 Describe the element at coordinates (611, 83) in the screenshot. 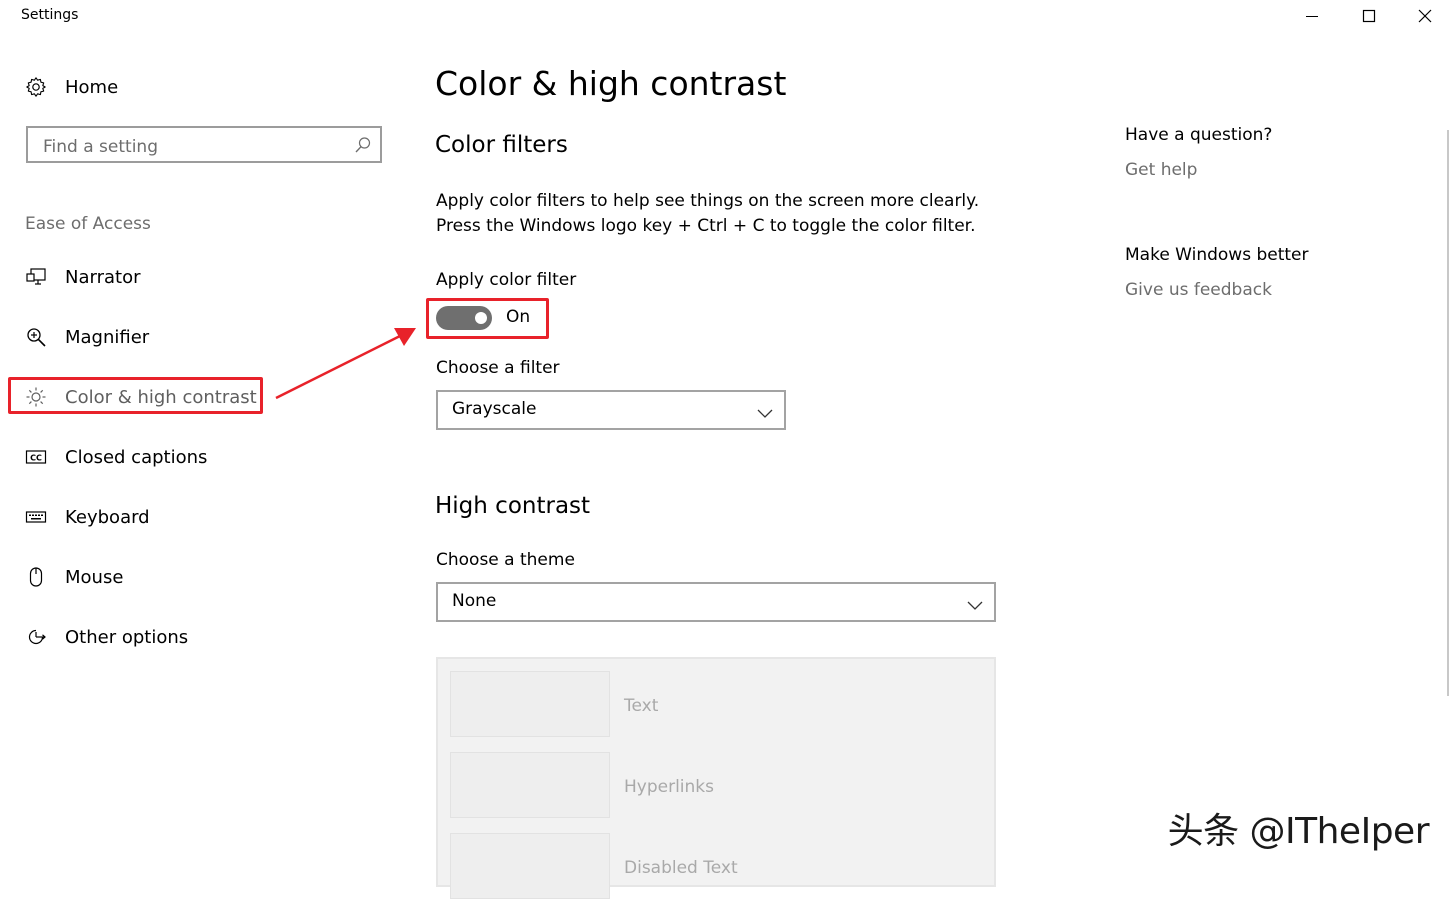

I see `page-title: Color & high contrast` at that location.